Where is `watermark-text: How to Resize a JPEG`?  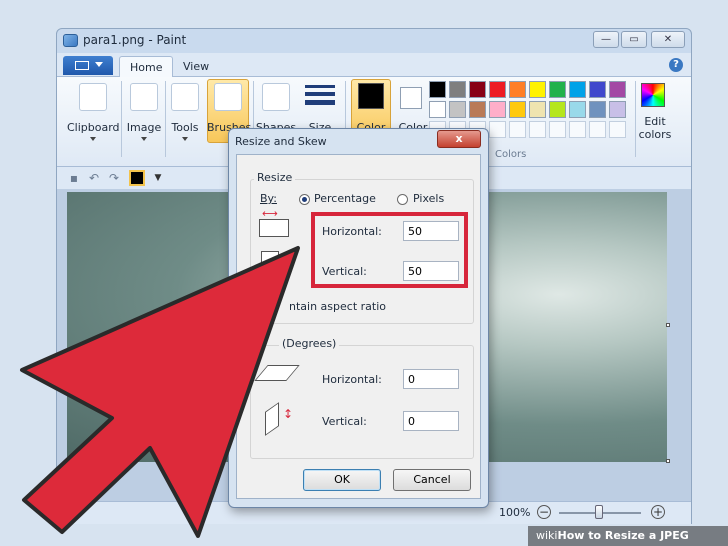
watermark-text: How to Resize a JPEG is located at coordinates (623, 535).